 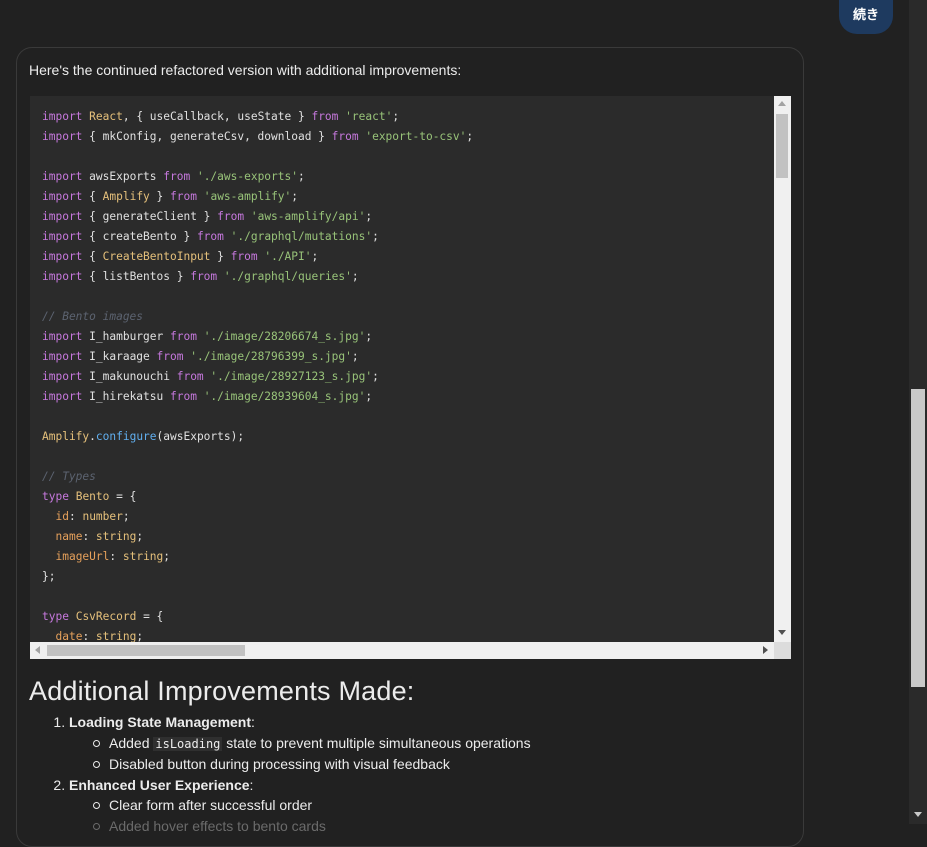 What do you see at coordinates (207, 136) in the screenshot?
I see `code-token: { mkConfig, generateCsv, download }` at bounding box center [207, 136].